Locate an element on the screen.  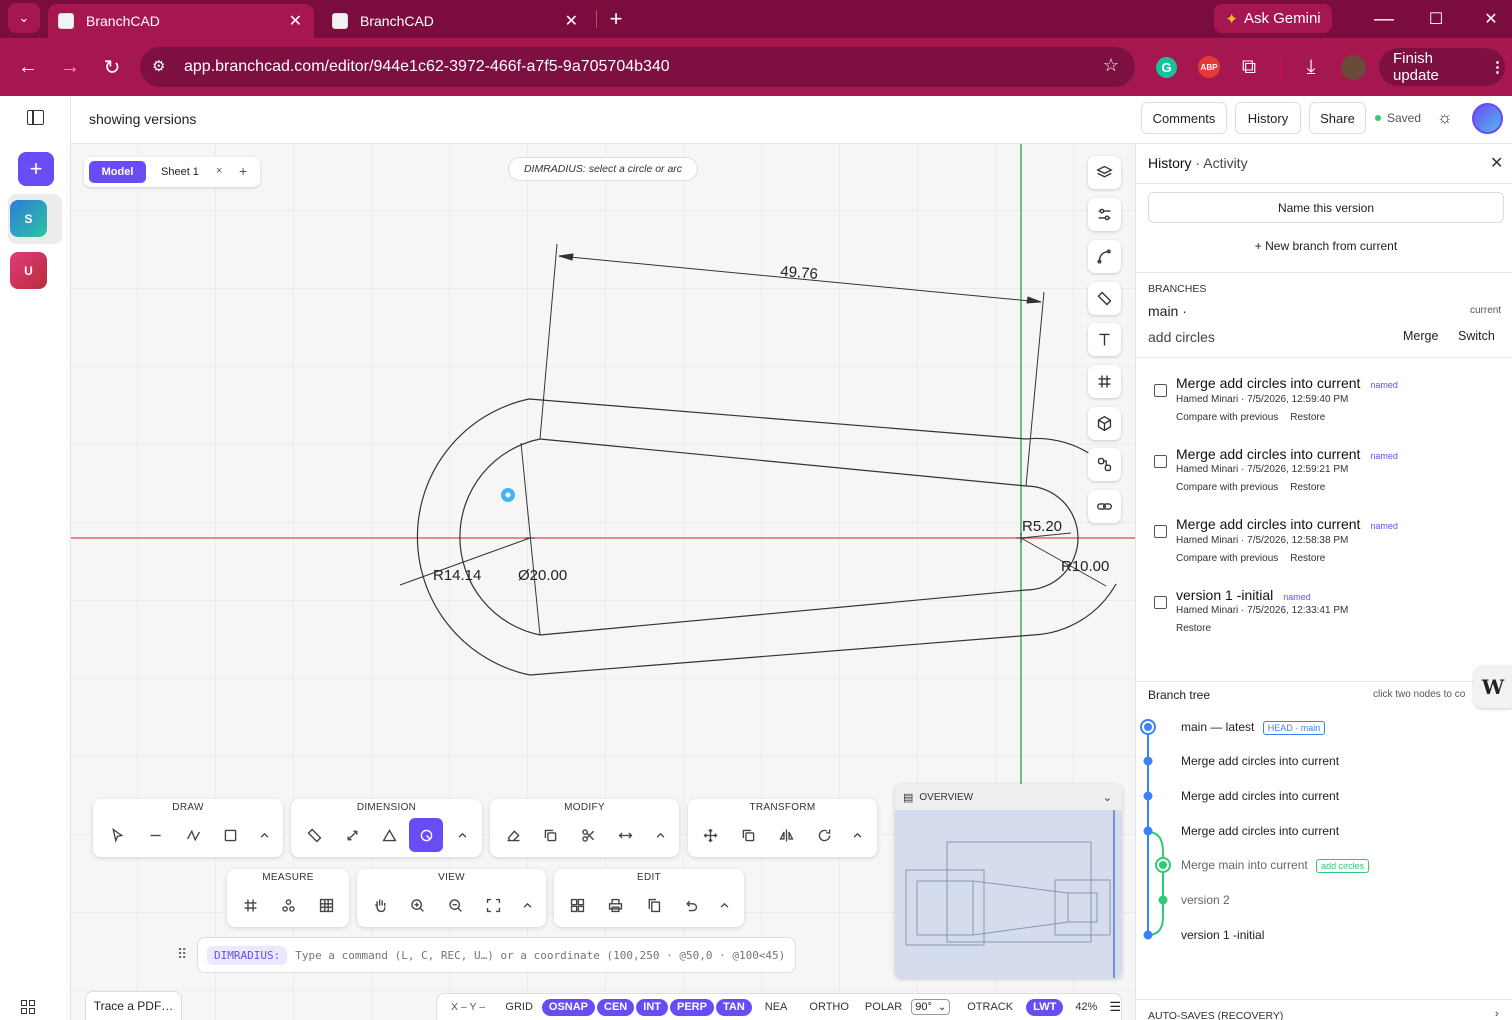
properties-button is located at coordinates (1104, 214).